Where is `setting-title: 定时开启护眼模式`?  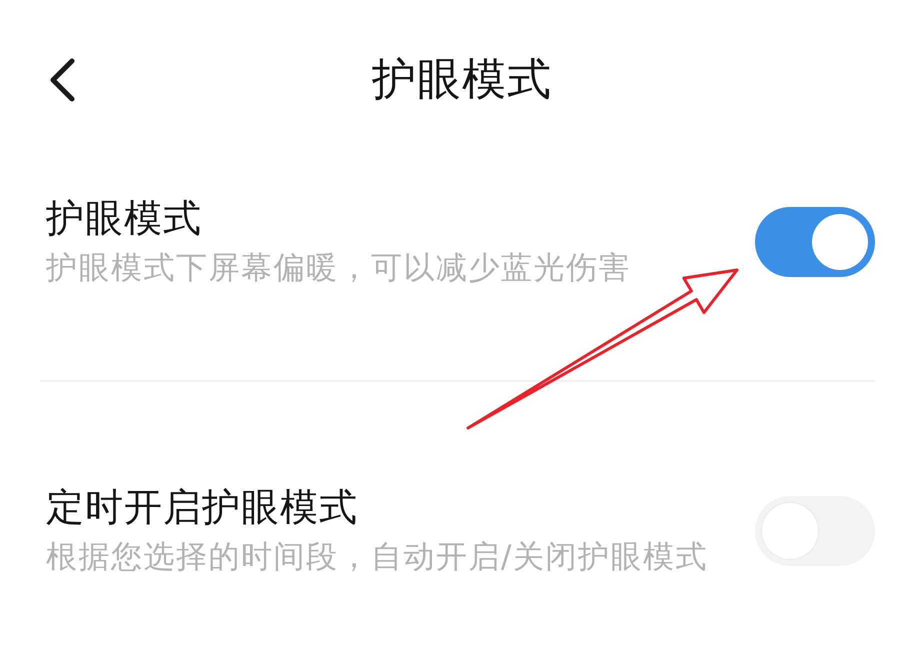 setting-title: 定时开启护眼模式 is located at coordinates (202, 507).